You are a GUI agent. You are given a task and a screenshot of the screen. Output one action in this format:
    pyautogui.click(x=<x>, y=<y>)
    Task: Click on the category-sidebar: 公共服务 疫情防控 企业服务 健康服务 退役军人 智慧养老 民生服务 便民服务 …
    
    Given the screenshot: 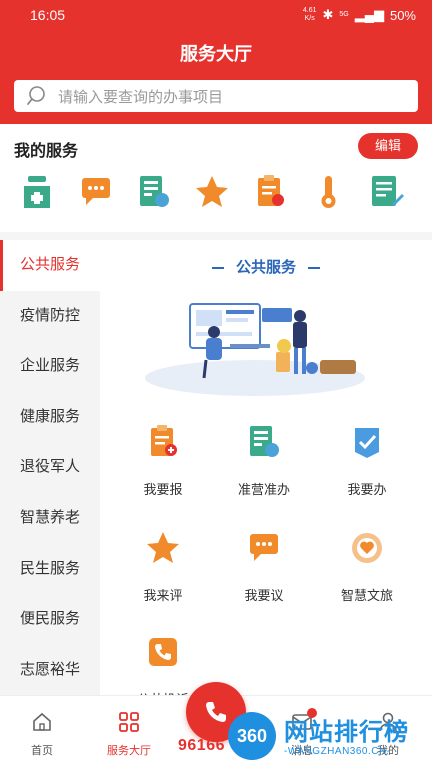 What is the action you would take?
    pyautogui.click(x=50, y=467)
    